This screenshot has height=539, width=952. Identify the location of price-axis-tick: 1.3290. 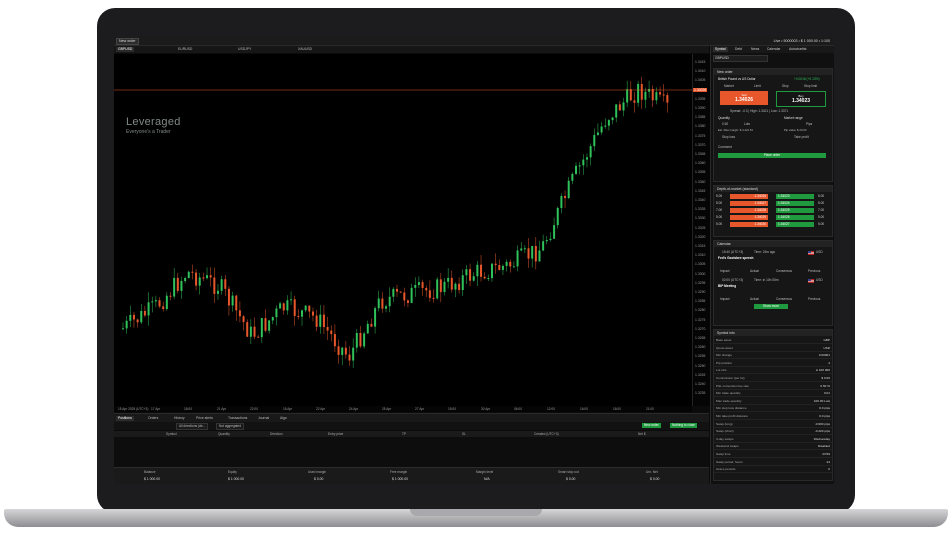
(700, 292).